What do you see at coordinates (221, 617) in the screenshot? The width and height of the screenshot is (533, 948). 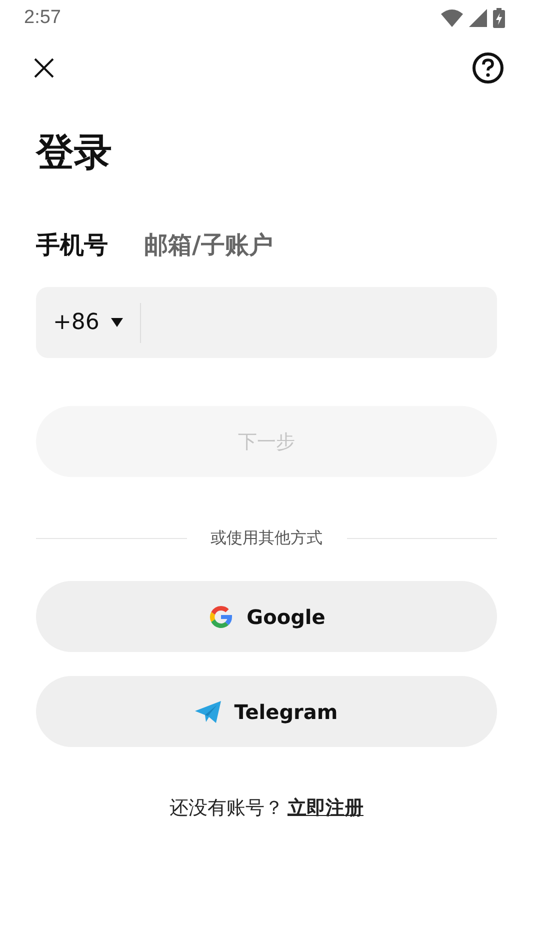 I see `google-icon` at bounding box center [221, 617].